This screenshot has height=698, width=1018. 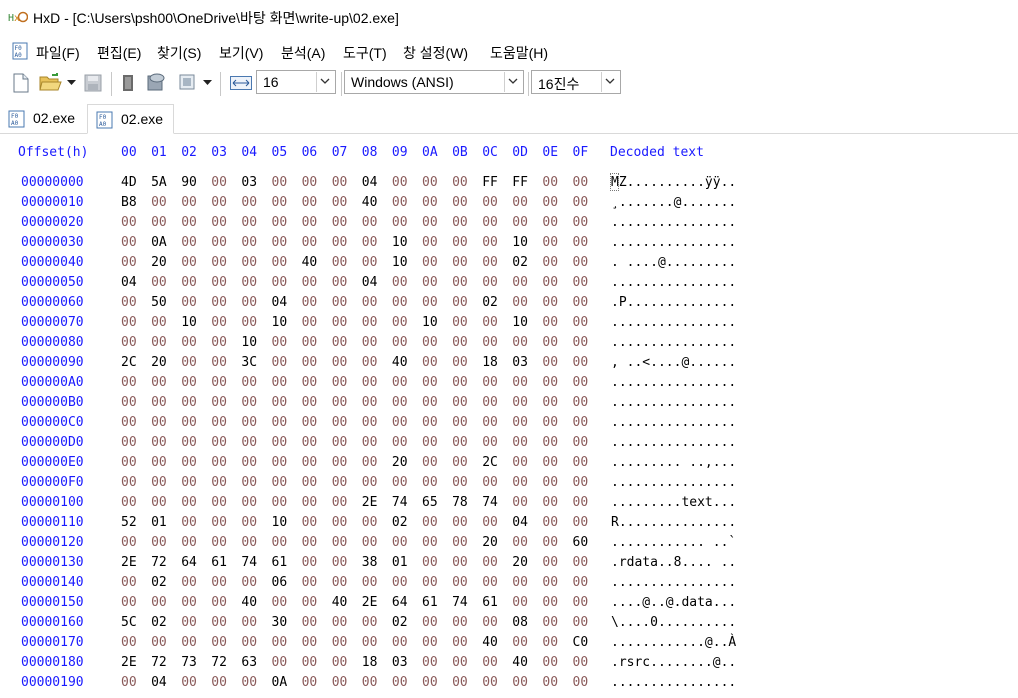 I want to click on hex-byte-cell: 2E, so click(x=370, y=602).